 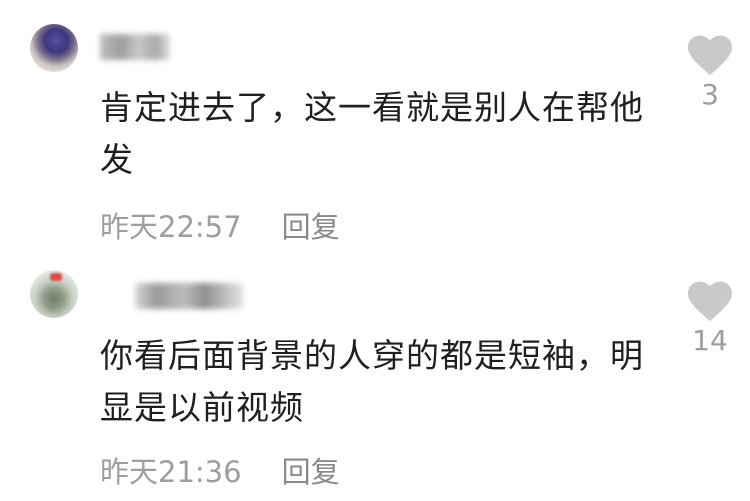 I want to click on comment-meta: 昨天22:57 回复, so click(x=220, y=225).